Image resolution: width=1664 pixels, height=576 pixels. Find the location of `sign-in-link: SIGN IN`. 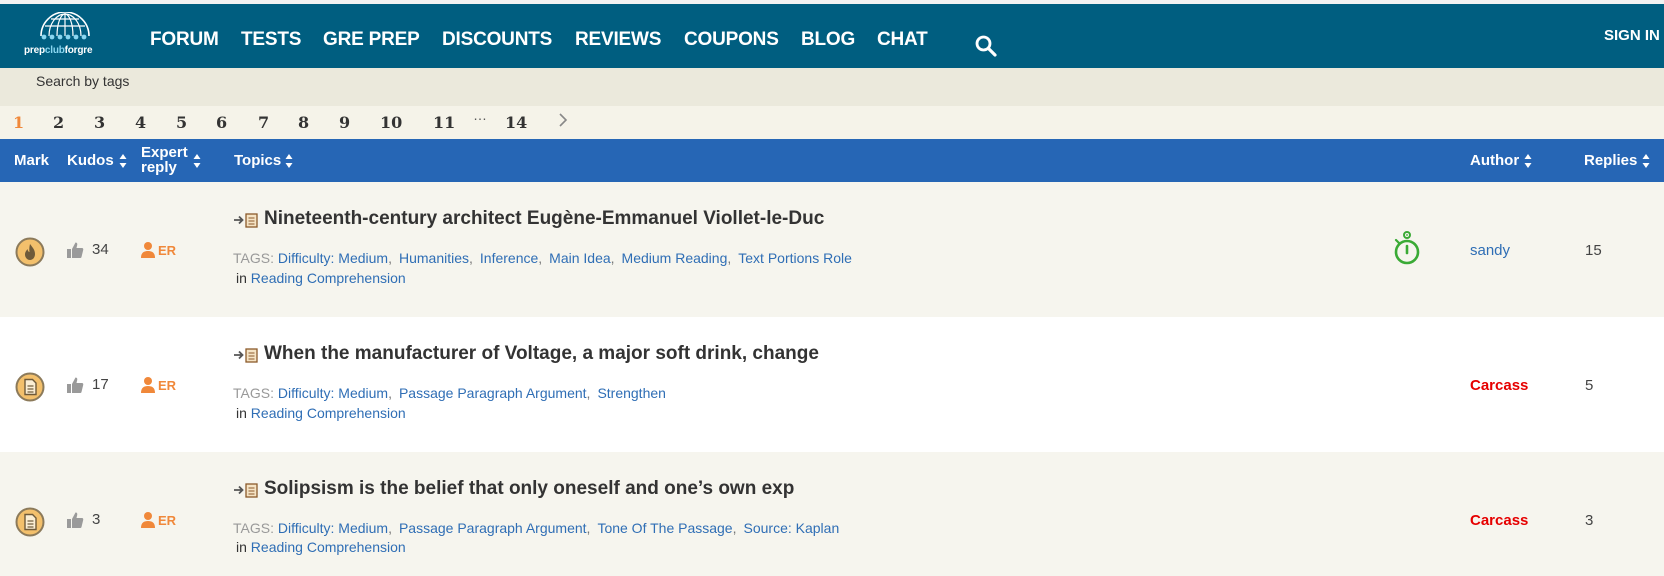

sign-in-link: SIGN IN is located at coordinates (1632, 35).